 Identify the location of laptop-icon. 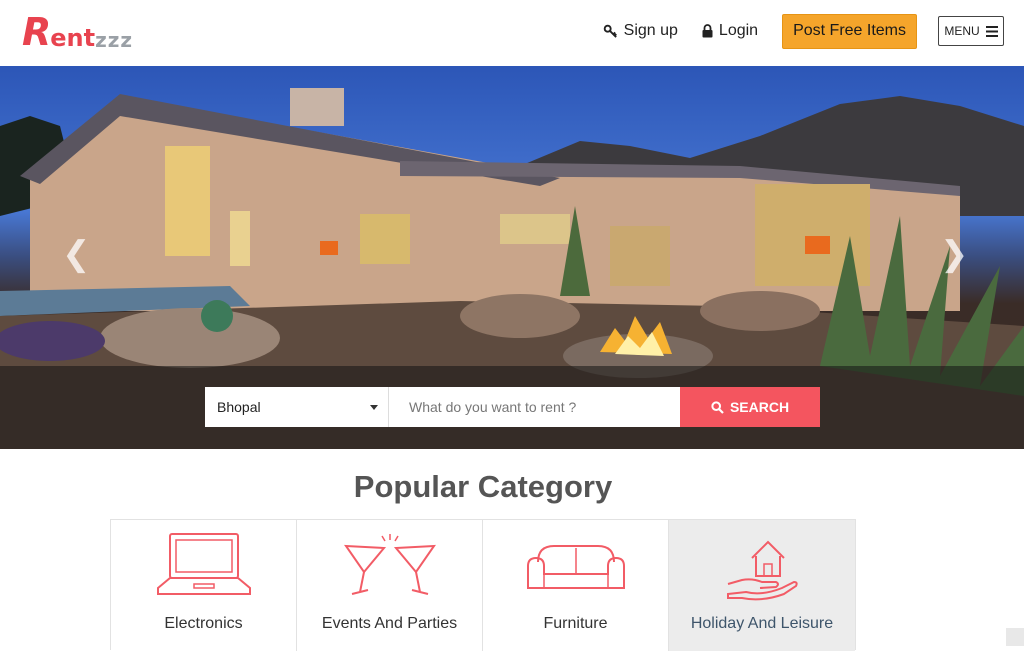
(203, 564).